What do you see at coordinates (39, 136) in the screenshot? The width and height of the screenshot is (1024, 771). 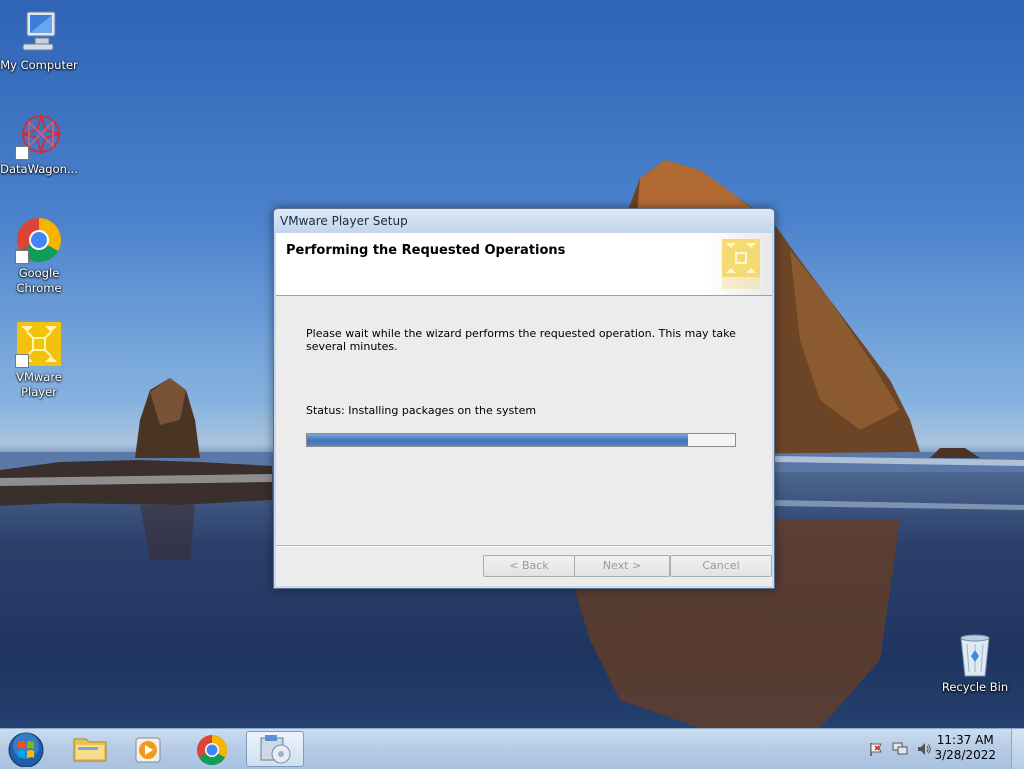 I see `datawagon-icon` at bounding box center [39, 136].